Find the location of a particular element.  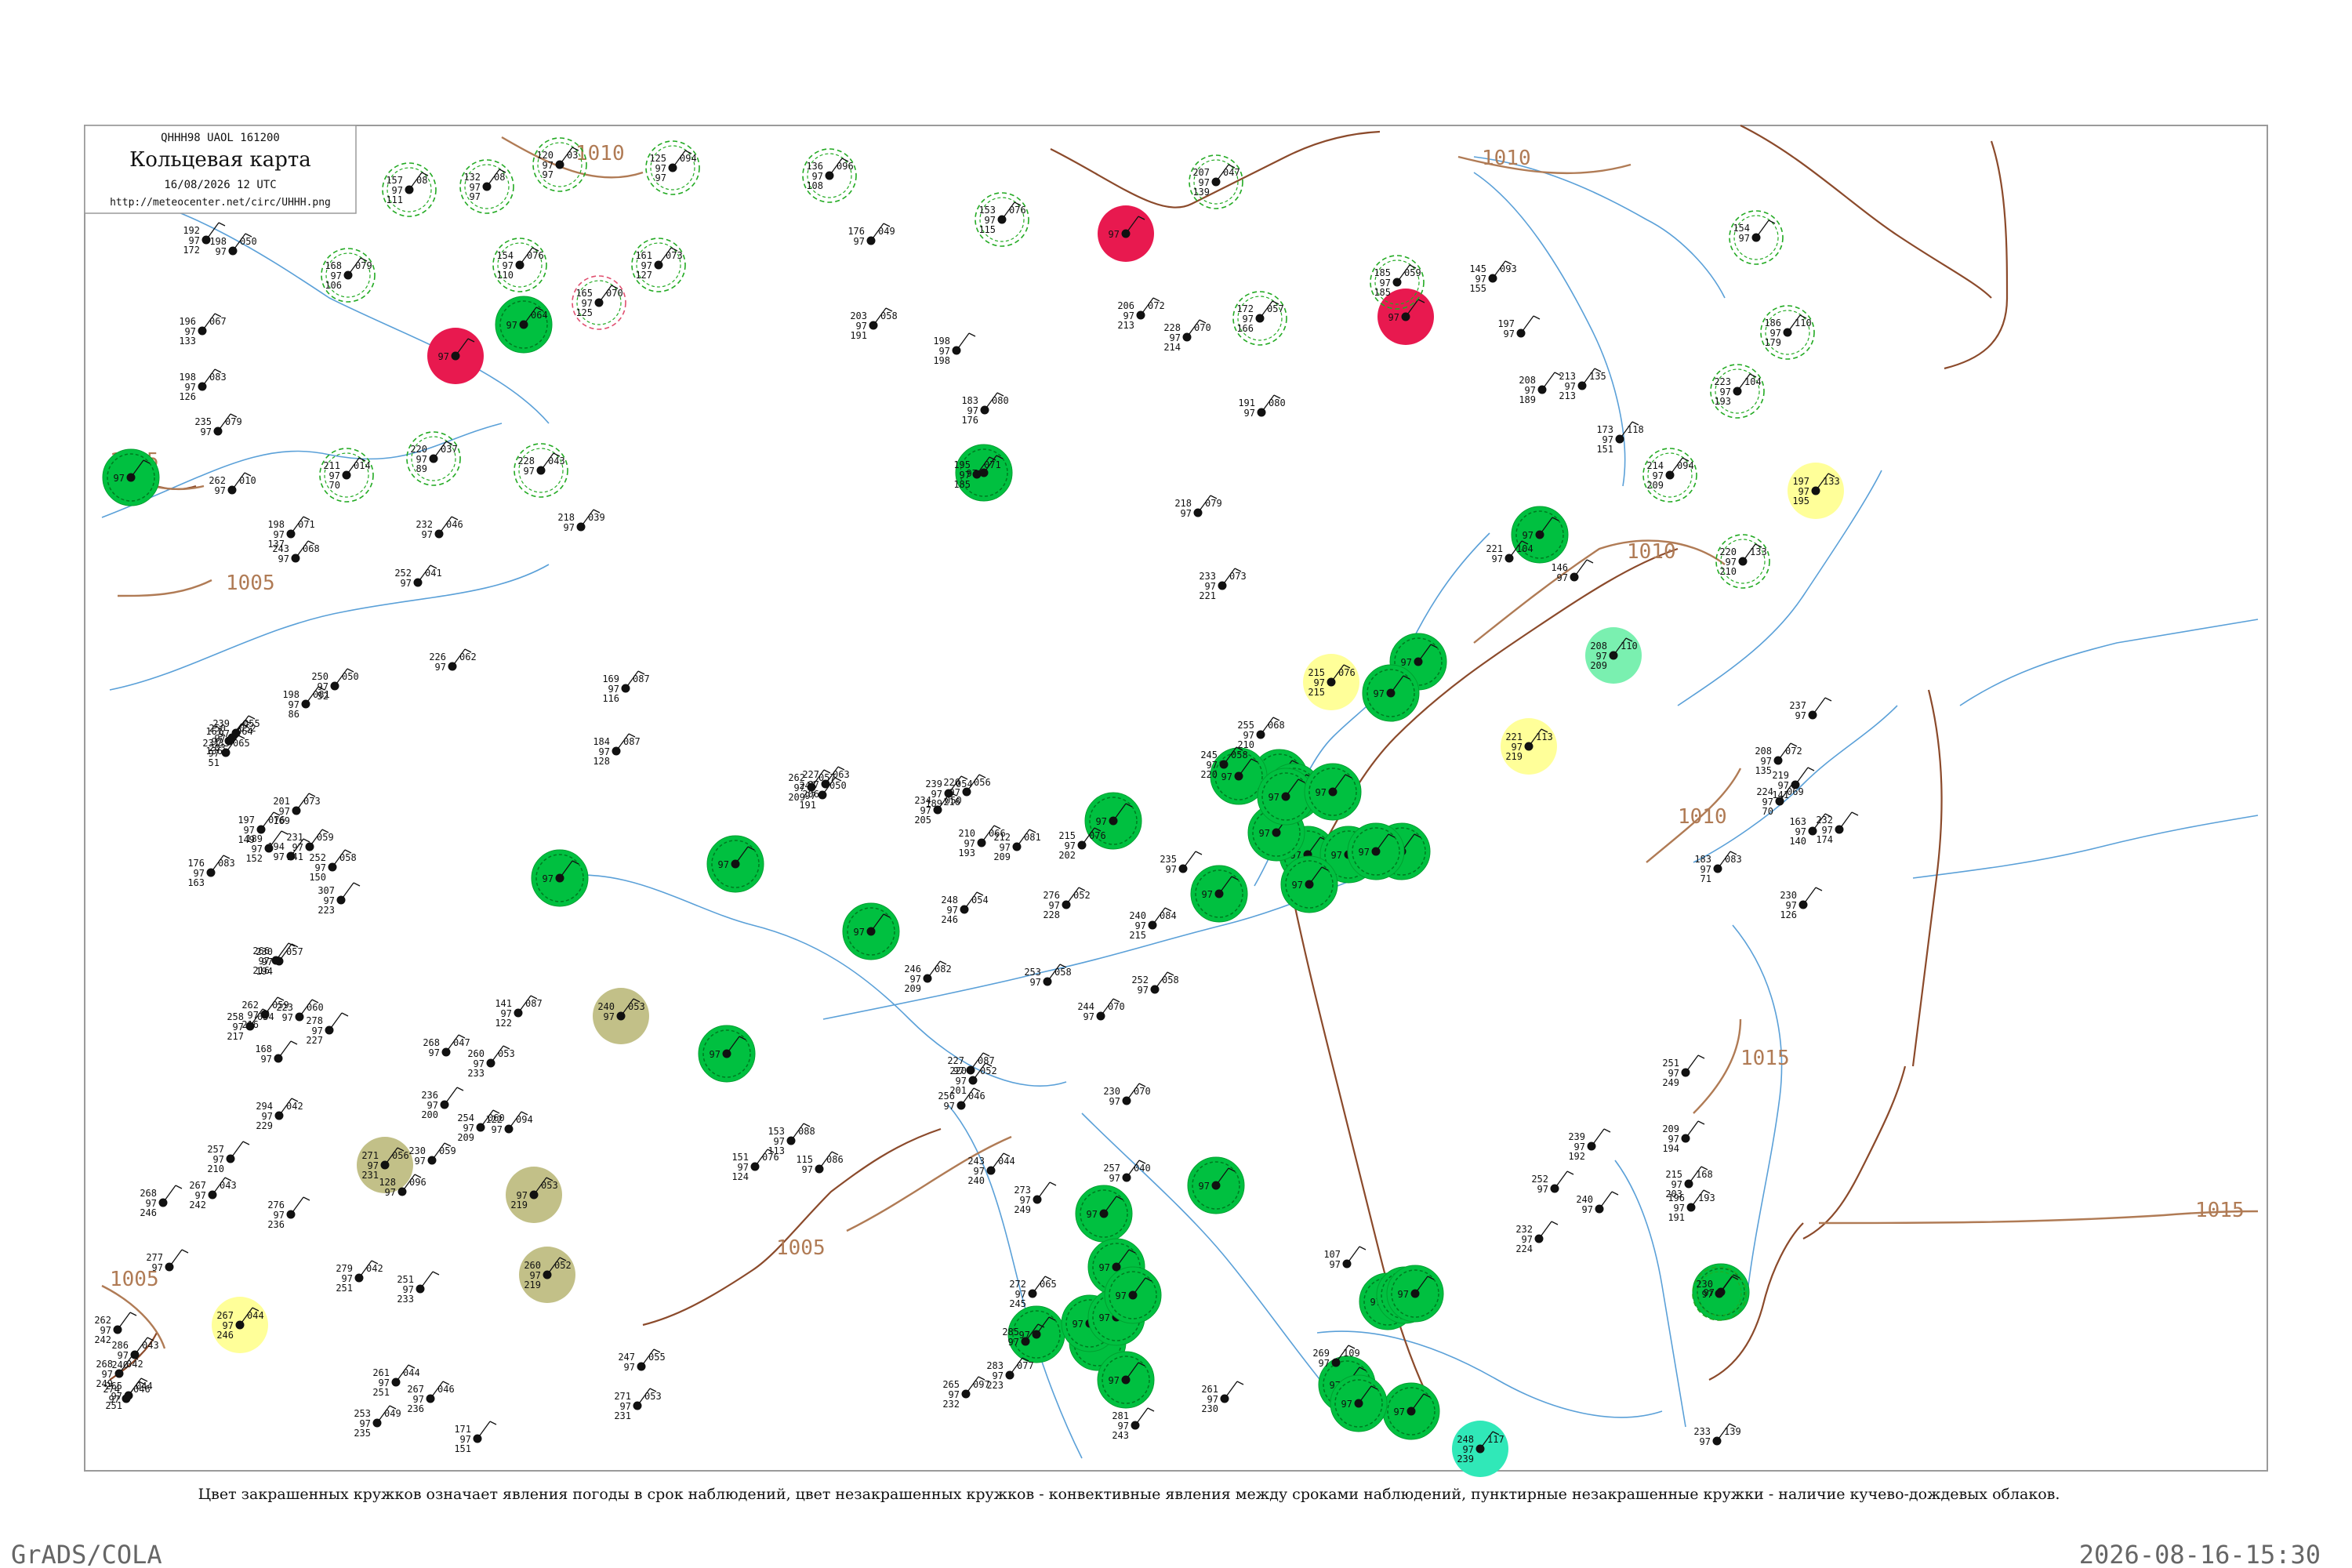

station-pressure: 044 is located at coordinates (144, 1386).